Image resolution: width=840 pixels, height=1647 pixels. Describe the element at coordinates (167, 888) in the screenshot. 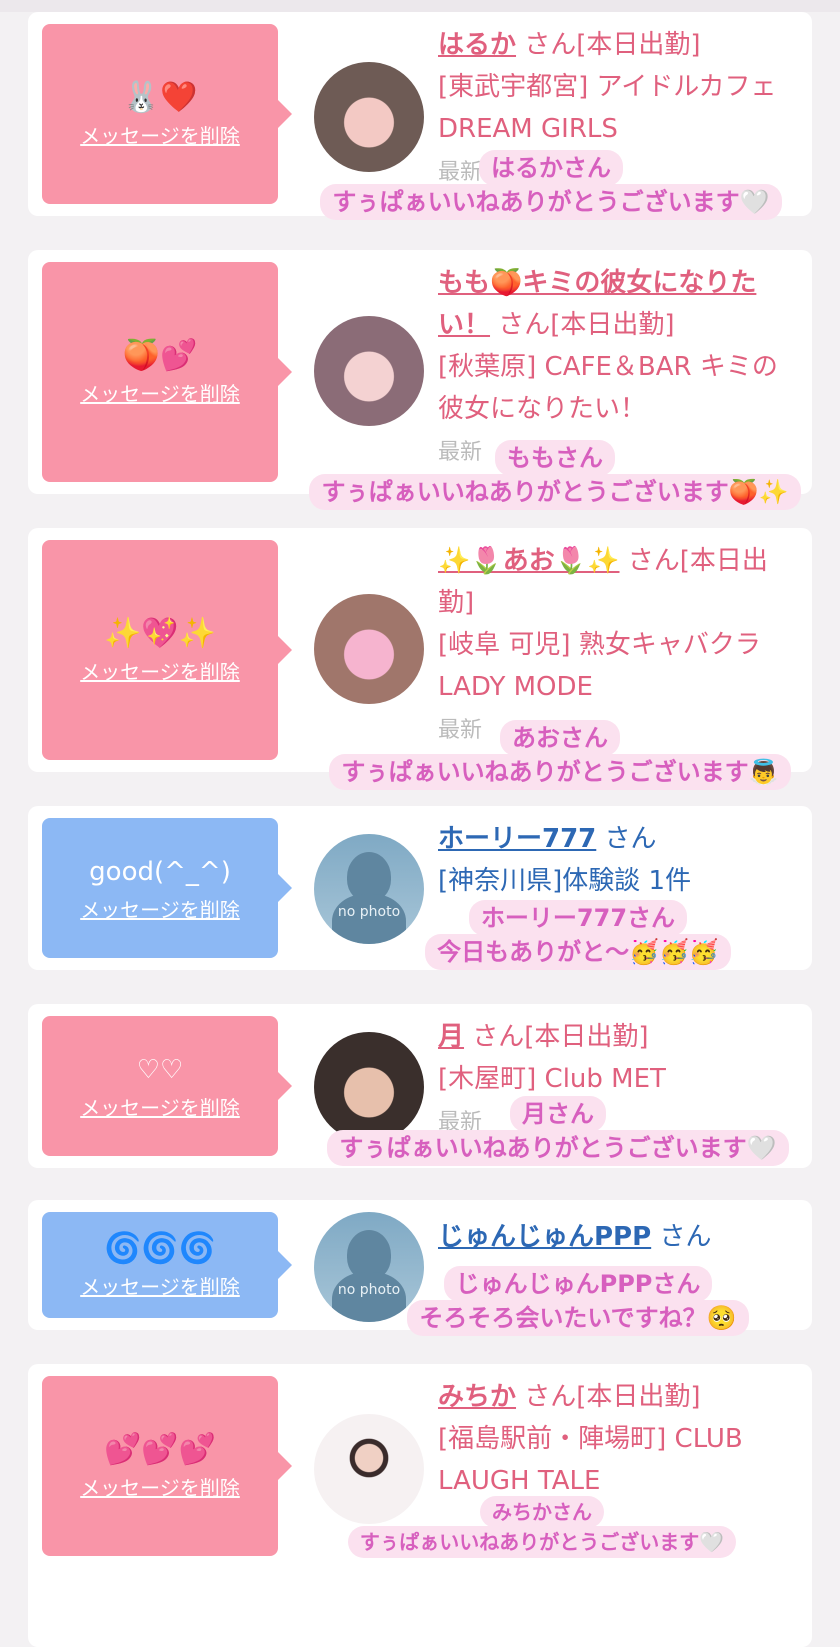

I see `message-bubble: good(^_^) メッセージを削除` at that location.